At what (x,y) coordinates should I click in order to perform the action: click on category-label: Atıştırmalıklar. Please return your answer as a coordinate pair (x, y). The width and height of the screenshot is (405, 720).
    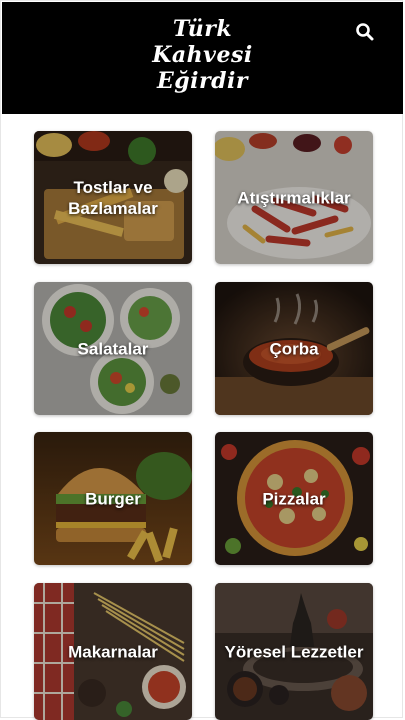
    Looking at the image, I should click on (294, 197).